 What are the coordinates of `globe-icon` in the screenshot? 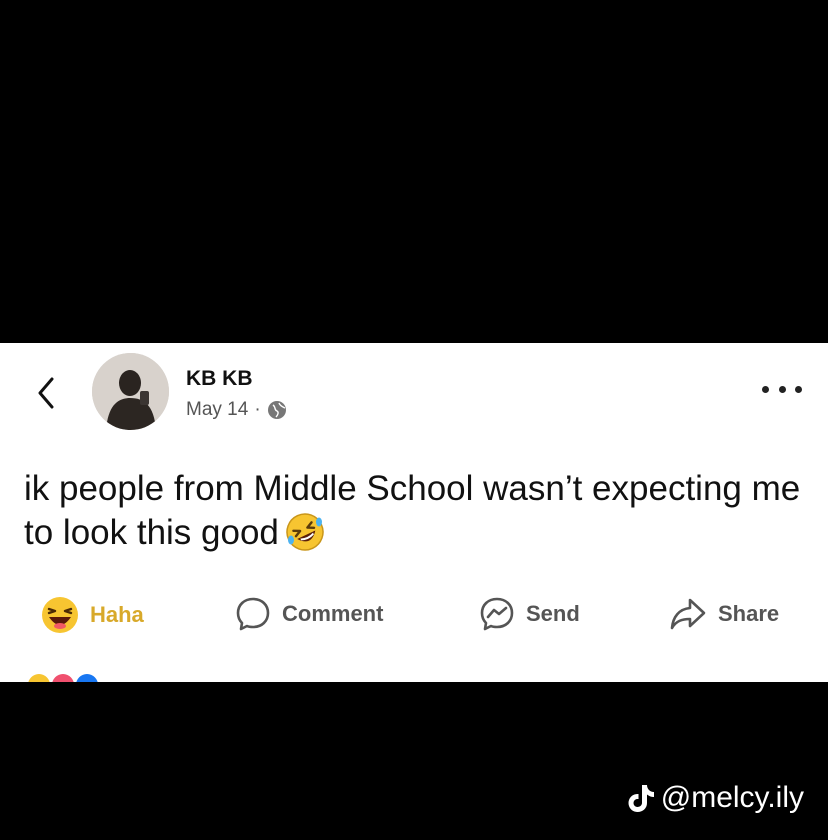 It's located at (276, 410).